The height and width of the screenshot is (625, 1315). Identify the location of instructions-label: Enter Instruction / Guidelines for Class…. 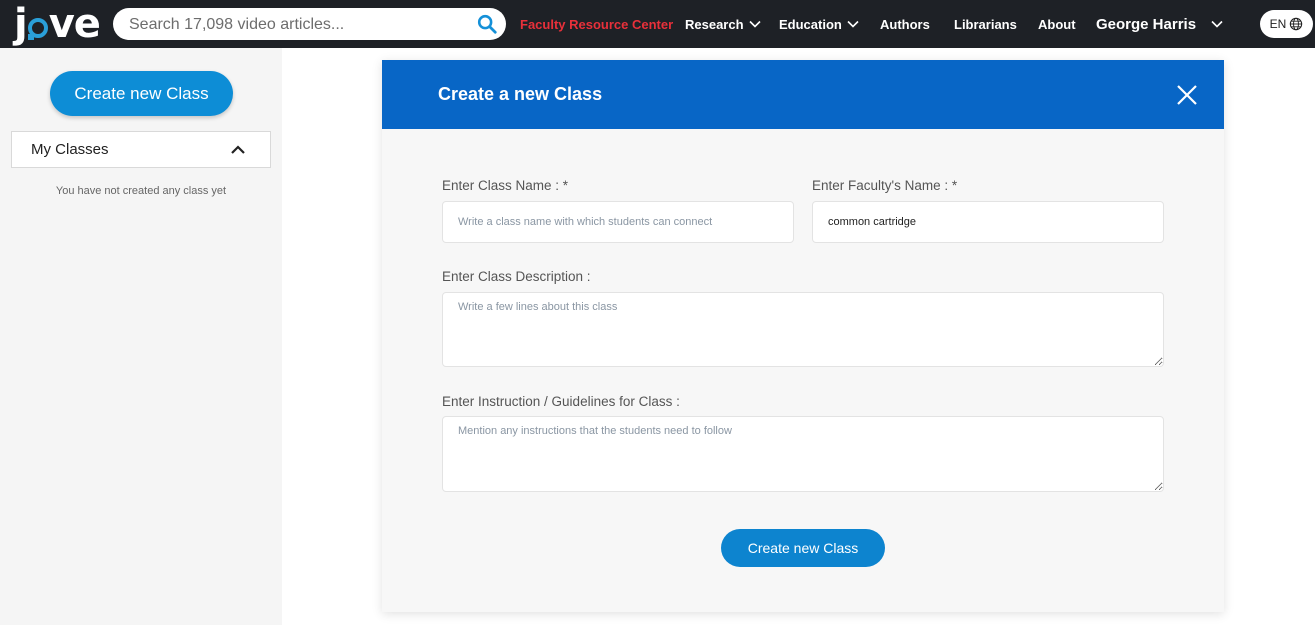
(561, 401).